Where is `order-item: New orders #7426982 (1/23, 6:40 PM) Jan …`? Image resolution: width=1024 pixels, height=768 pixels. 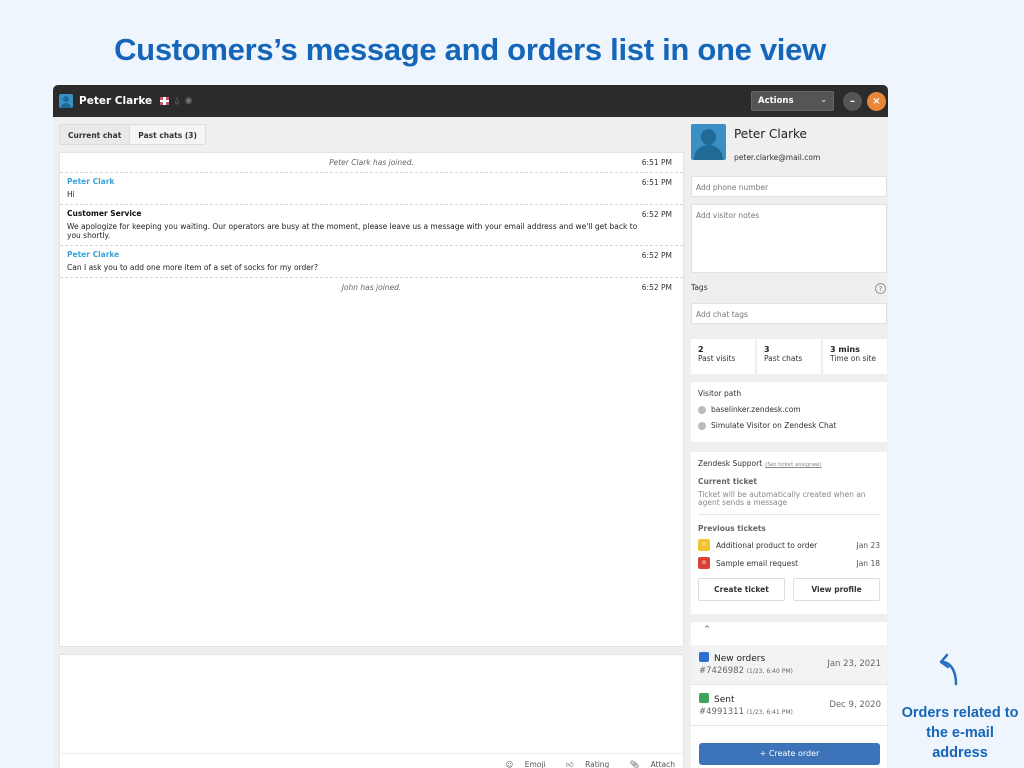 order-item: New orders #7426982 (1/23, 6:40 PM) Jan … is located at coordinates (789, 665).